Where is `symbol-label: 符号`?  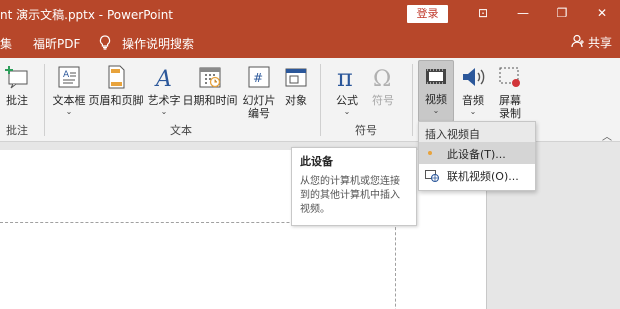
symbol-label: 符号 is located at coordinates (383, 100).